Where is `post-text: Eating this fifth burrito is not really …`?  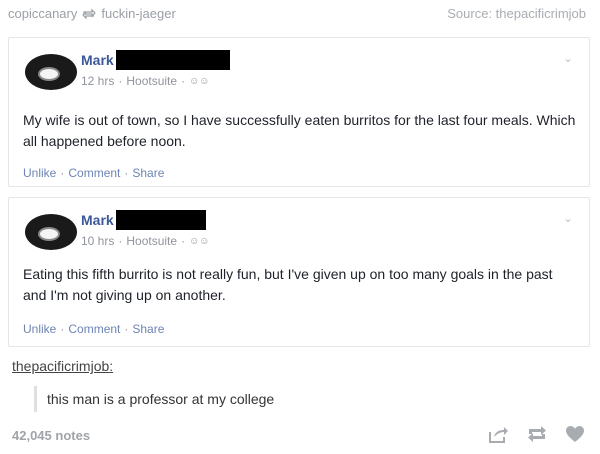
post-text: Eating this fifth burrito is not really … is located at coordinates (288, 284).